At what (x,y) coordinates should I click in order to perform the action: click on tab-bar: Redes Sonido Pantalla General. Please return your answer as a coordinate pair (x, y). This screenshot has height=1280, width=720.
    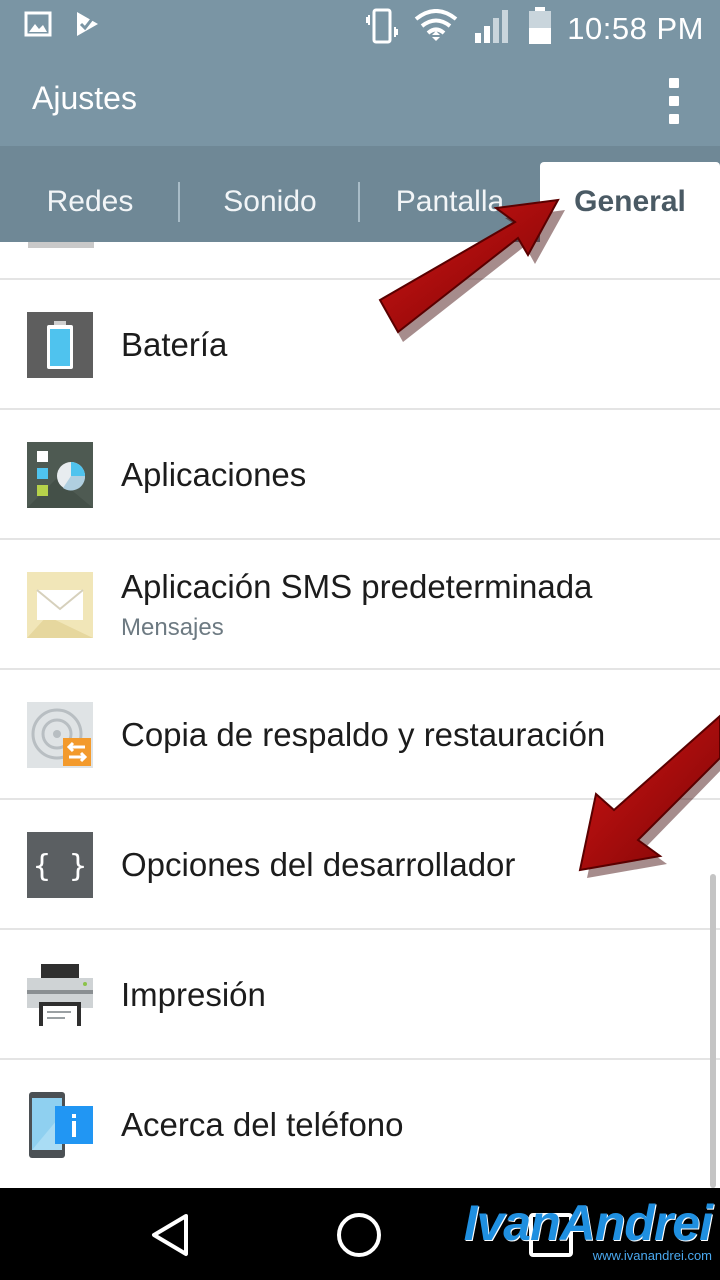
    Looking at the image, I should click on (360, 194).